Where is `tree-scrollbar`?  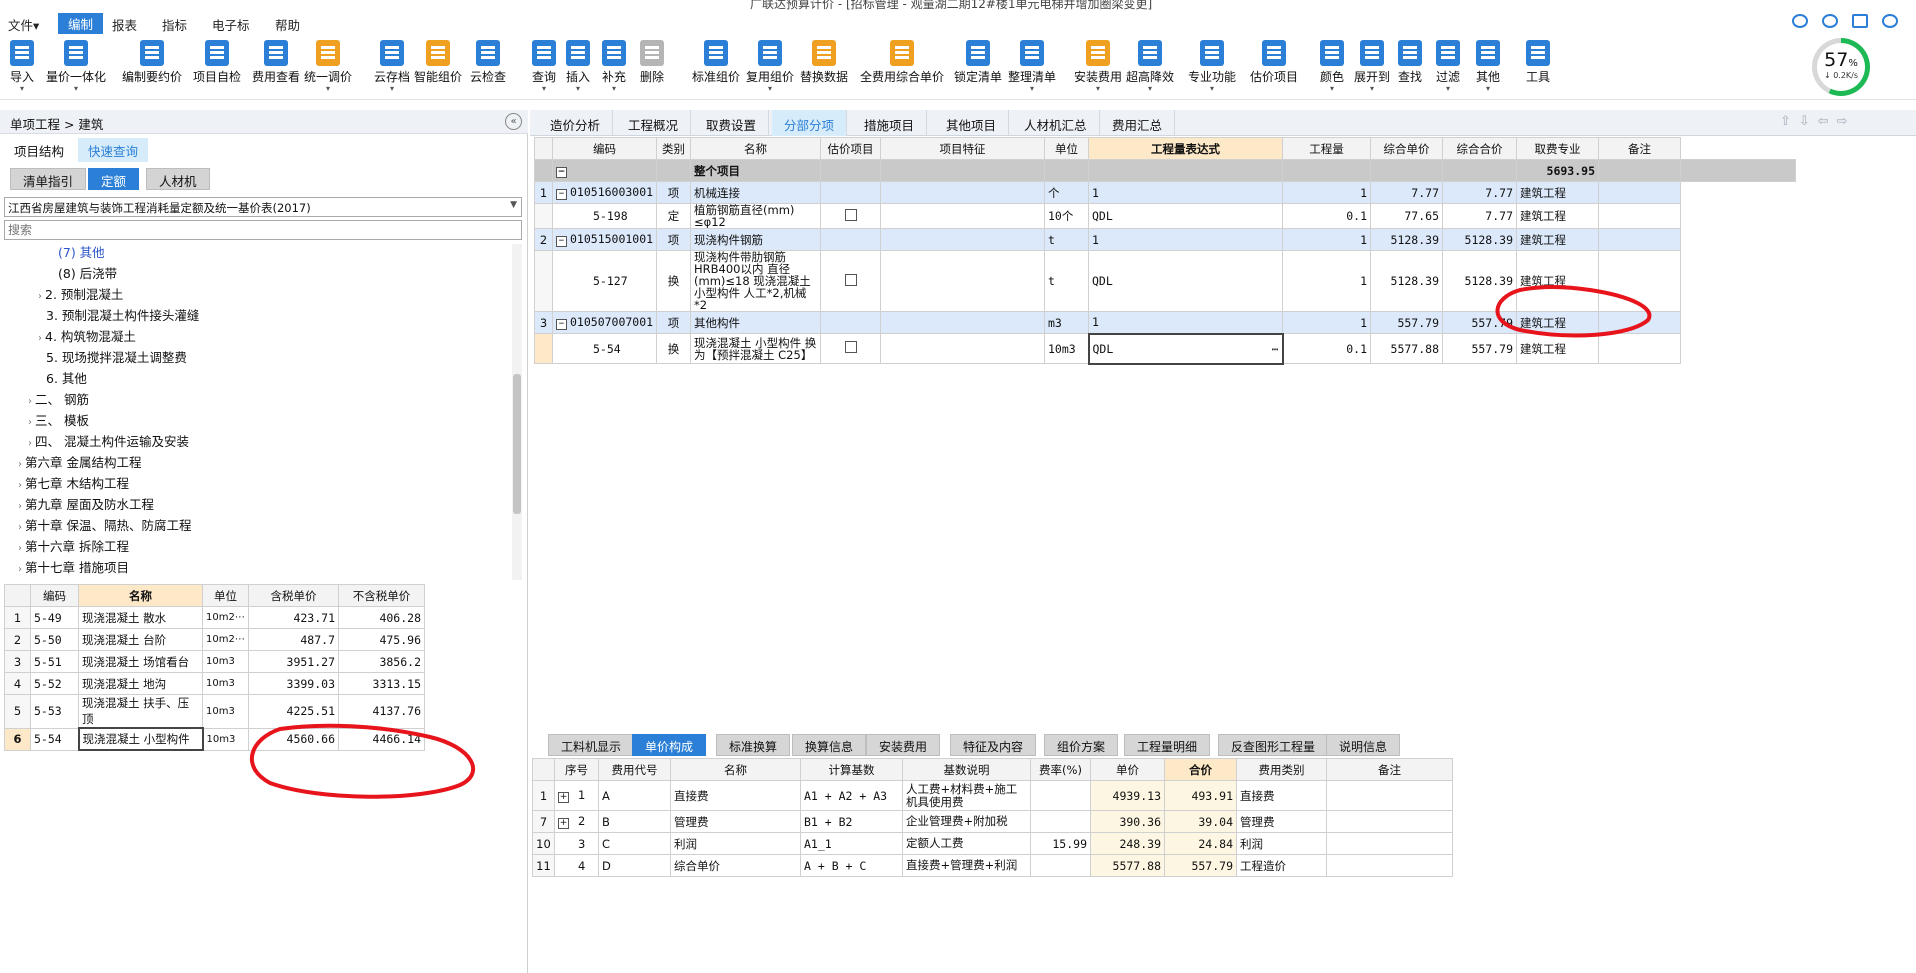
tree-scrollbar is located at coordinates (517, 412).